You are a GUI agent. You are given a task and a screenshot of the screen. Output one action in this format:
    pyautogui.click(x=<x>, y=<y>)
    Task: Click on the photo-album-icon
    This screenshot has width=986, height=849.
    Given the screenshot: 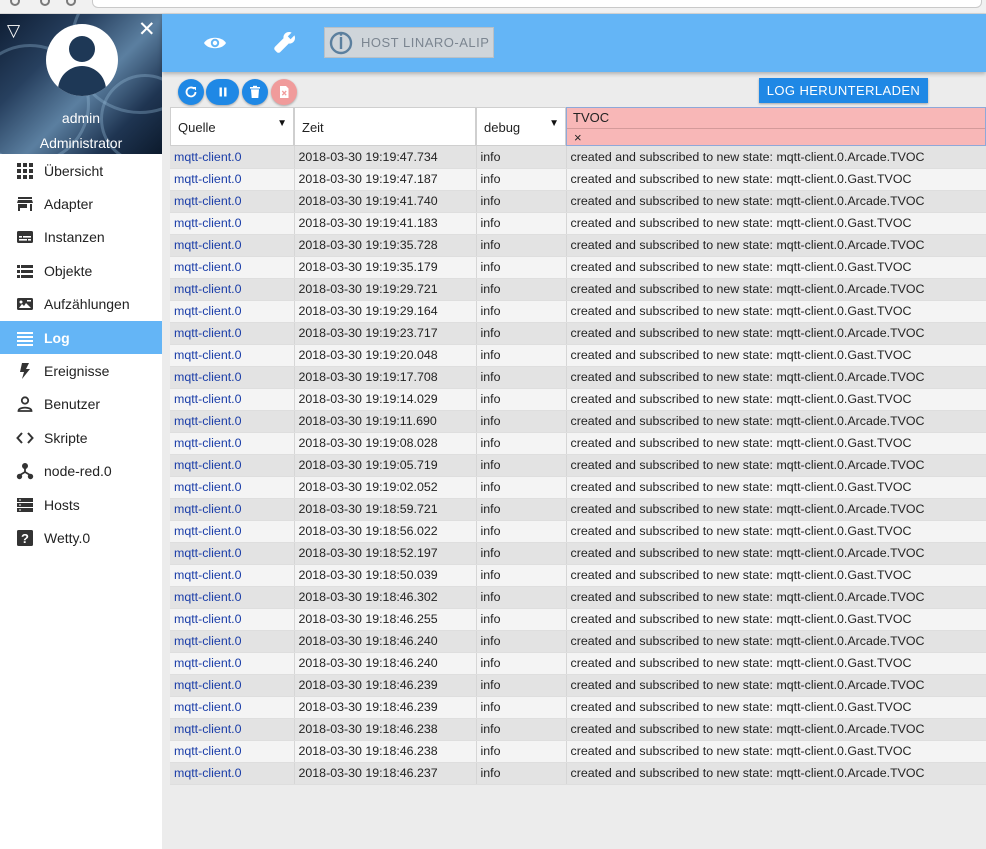 What is the action you would take?
    pyautogui.click(x=25, y=304)
    